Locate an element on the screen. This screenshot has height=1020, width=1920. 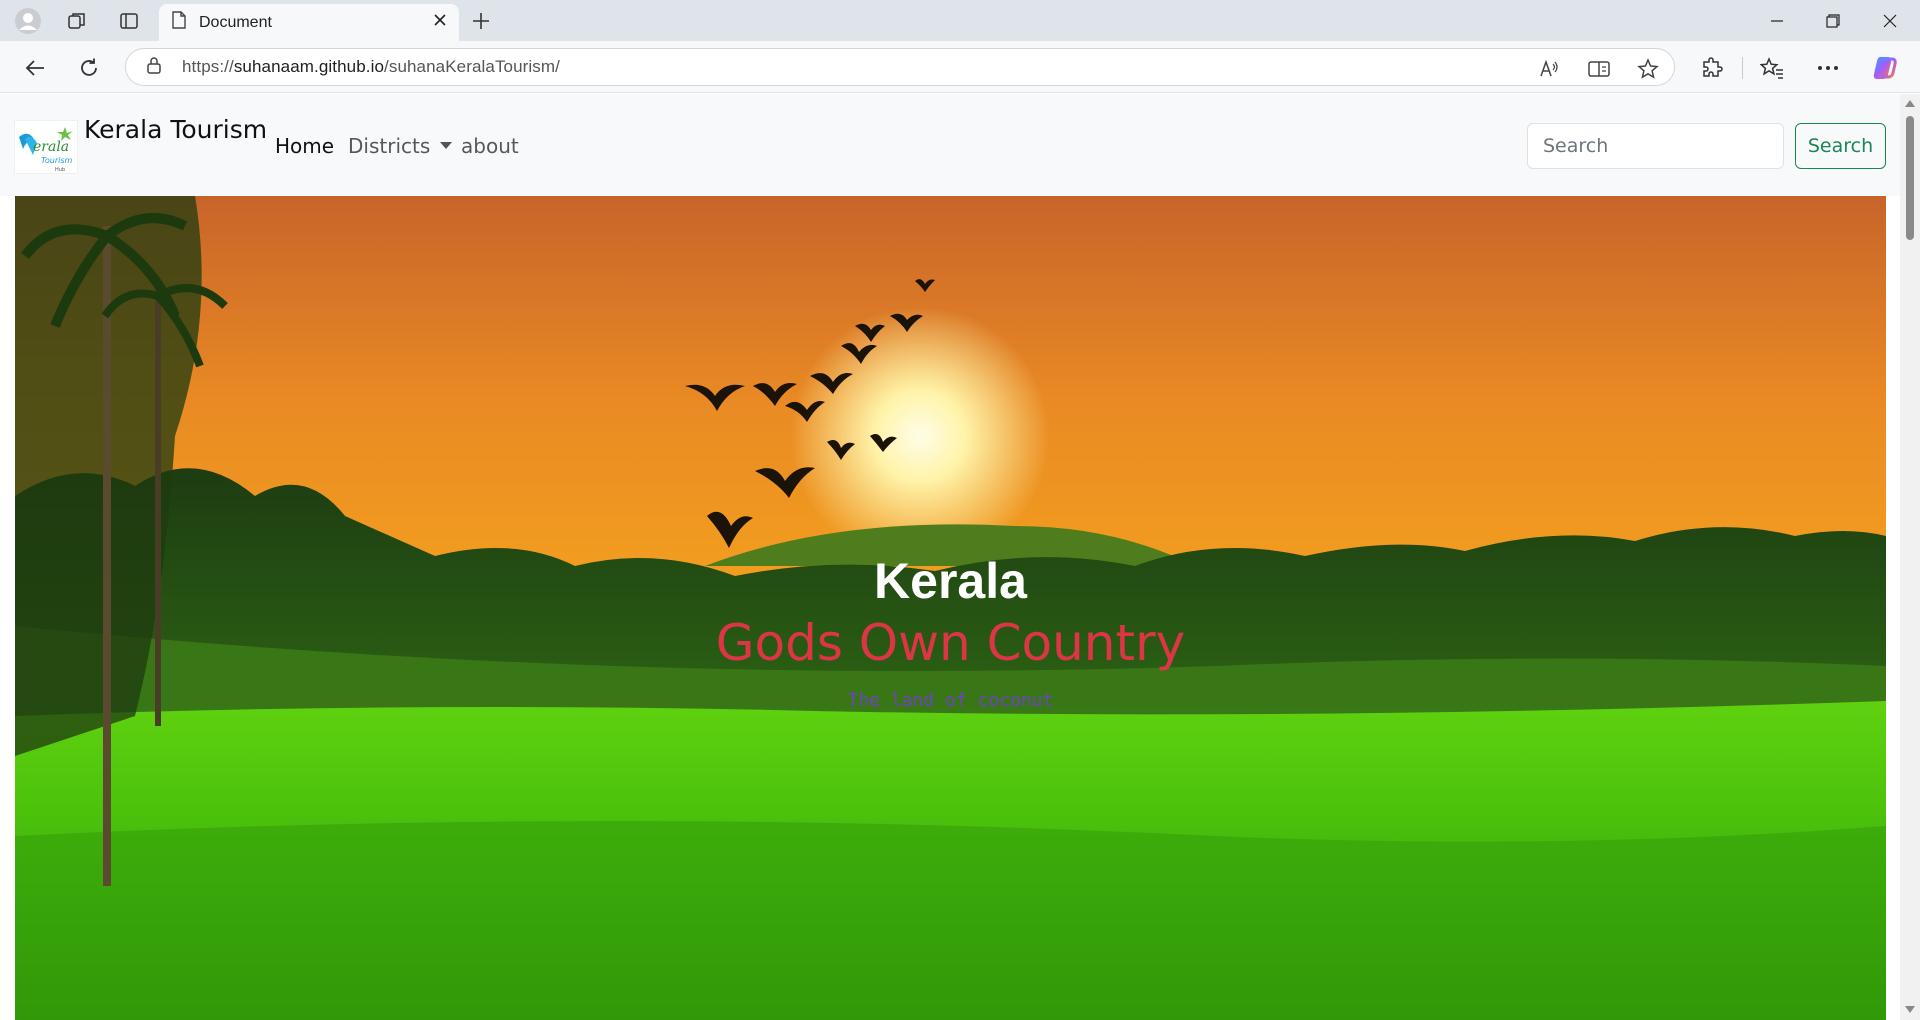
refresh-icon is located at coordinates (89, 68).